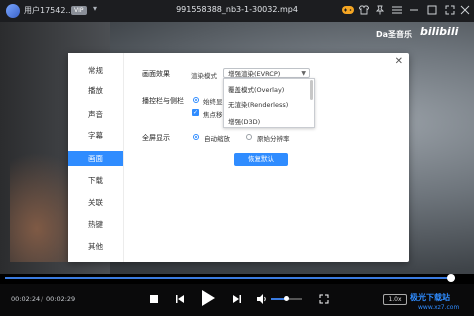 The height and width of the screenshot is (316, 474). I want to click on sidebar-item-association: 关联, so click(95, 202).